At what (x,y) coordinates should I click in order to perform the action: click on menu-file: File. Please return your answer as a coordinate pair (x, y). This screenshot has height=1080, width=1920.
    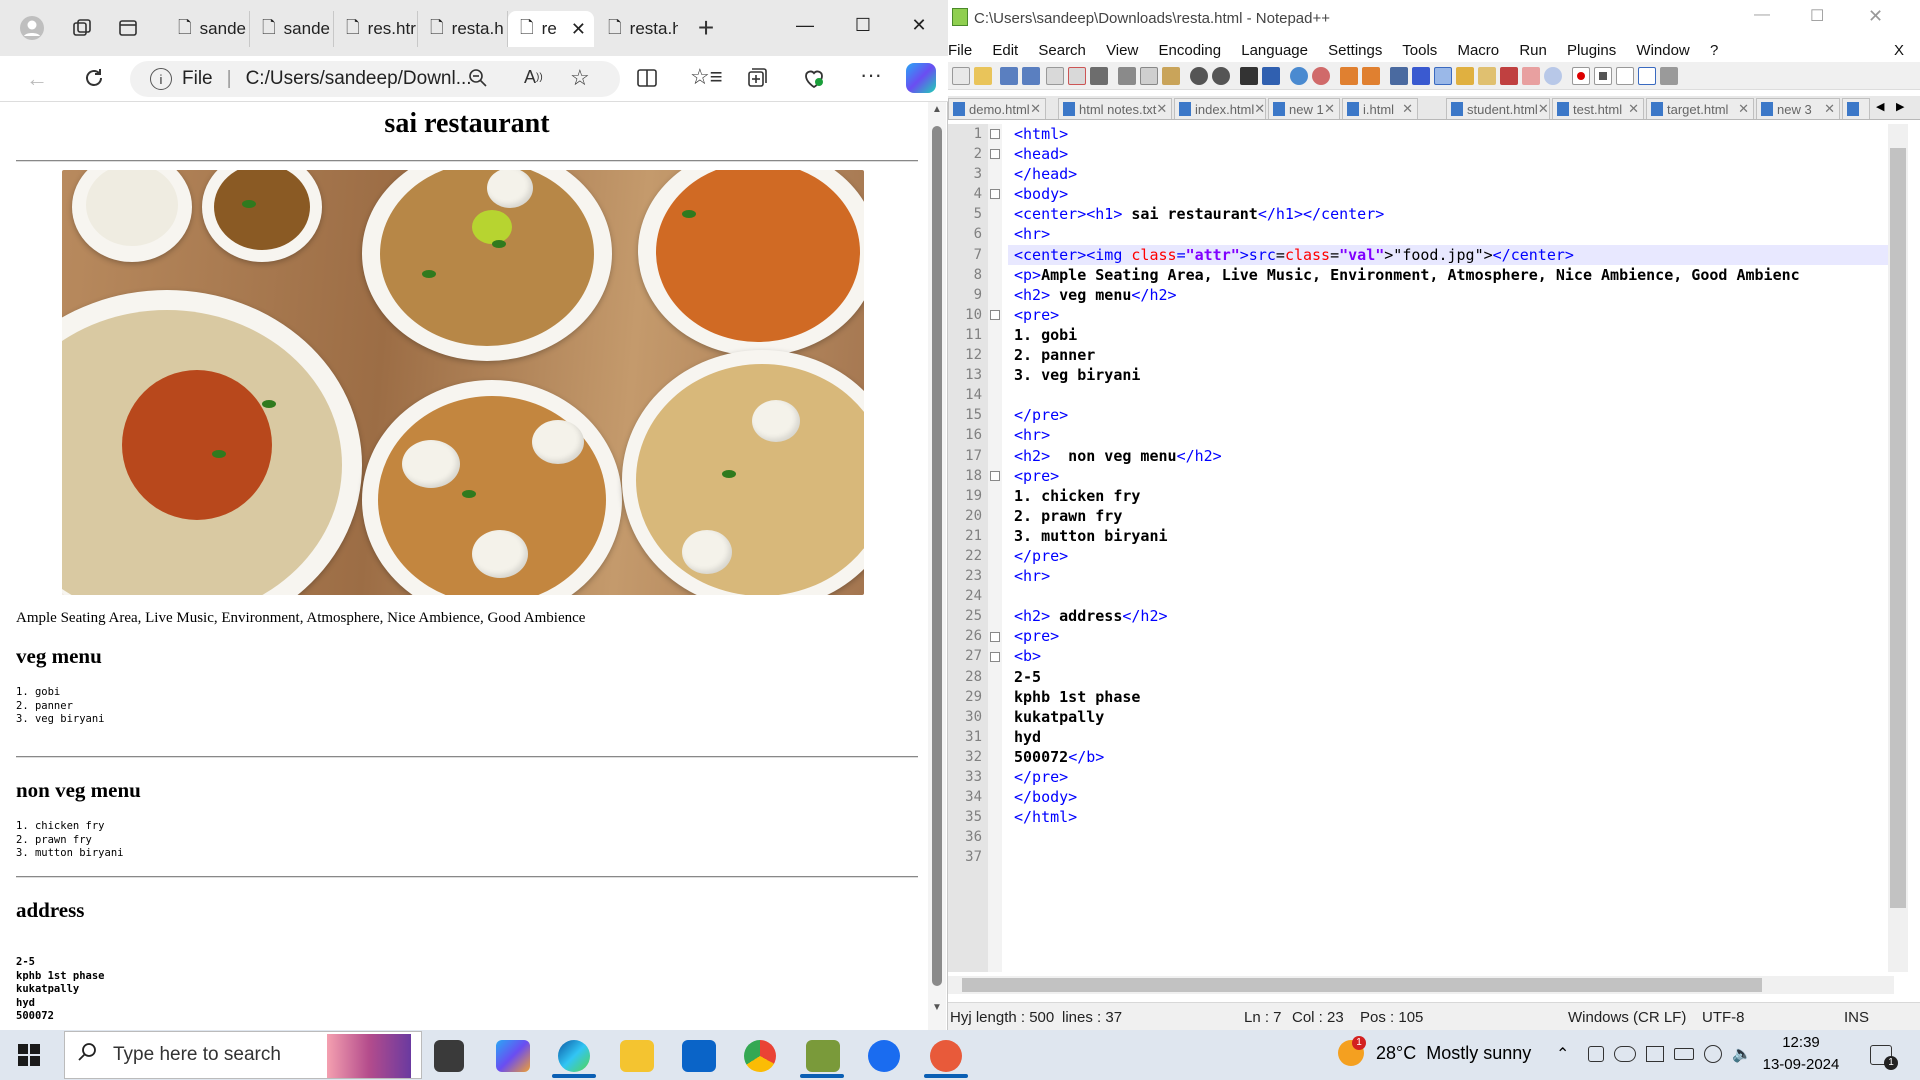
    Looking at the image, I should click on (960, 50).